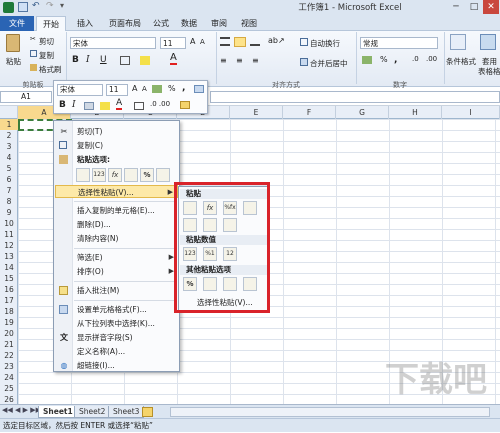  Describe the element at coordinates (9, 124) in the screenshot. I see `row-header: 1` at that location.